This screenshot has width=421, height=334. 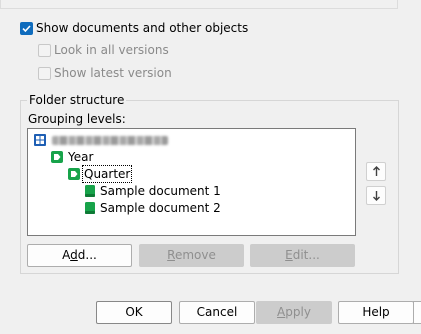 What do you see at coordinates (44, 73) in the screenshot?
I see `show-latest-version-checkbox` at bounding box center [44, 73].